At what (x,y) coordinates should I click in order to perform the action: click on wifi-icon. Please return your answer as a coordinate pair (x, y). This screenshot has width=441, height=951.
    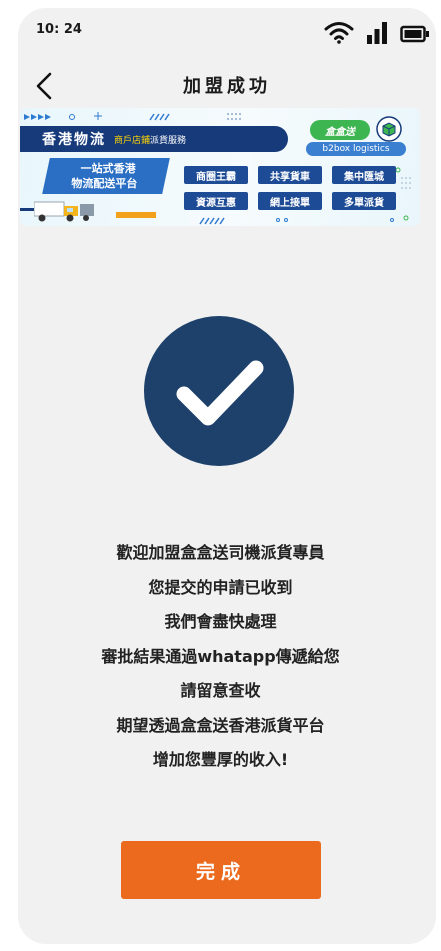
    Looking at the image, I should click on (339, 32).